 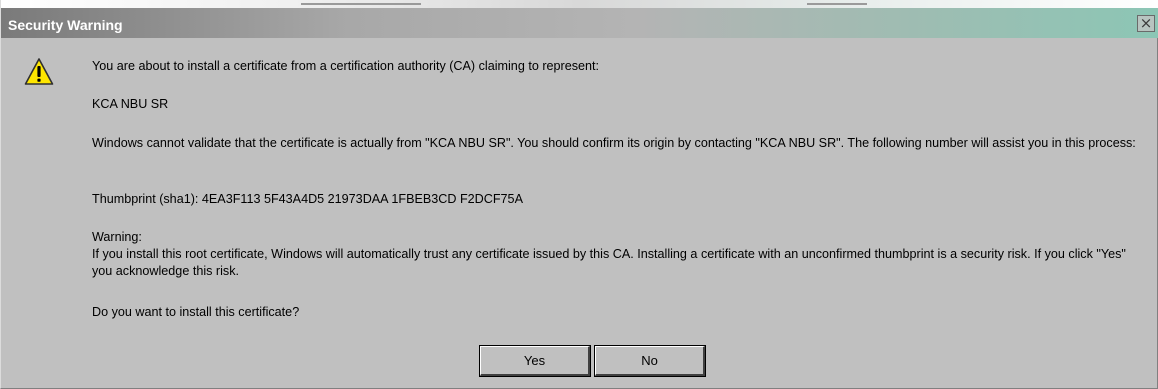 I want to click on window-title: Security Warning, so click(x=65, y=25).